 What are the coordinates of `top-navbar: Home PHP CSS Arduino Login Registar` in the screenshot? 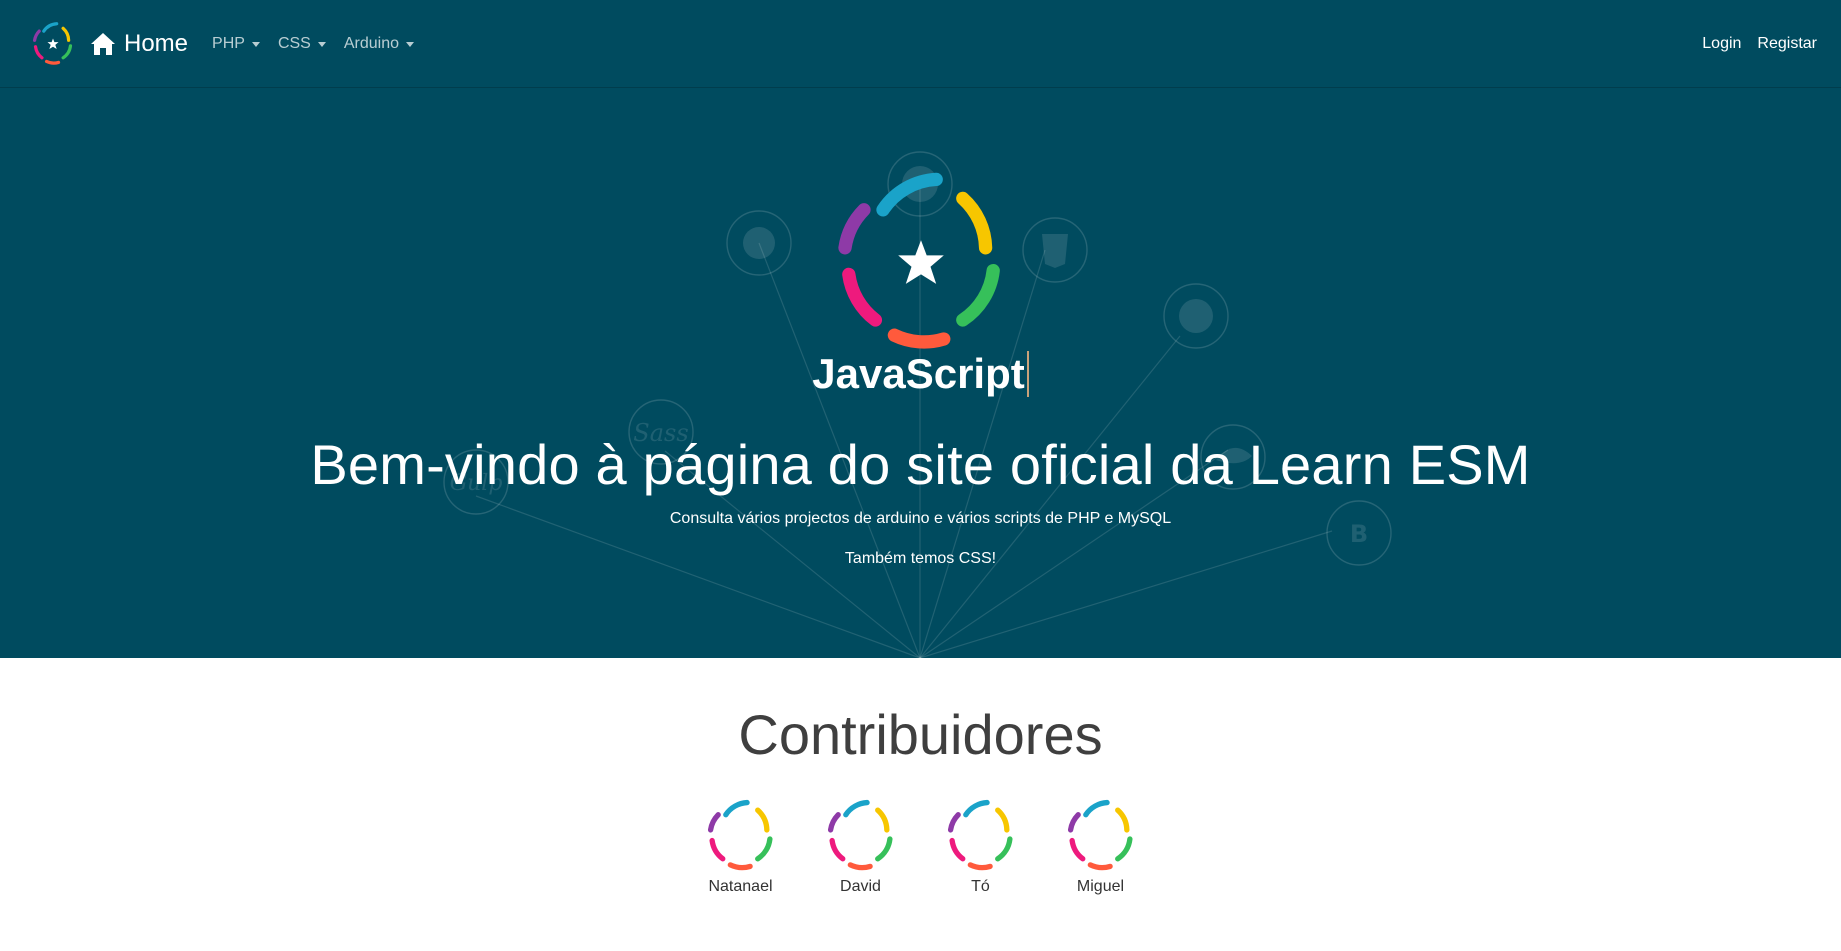 It's located at (920, 44).